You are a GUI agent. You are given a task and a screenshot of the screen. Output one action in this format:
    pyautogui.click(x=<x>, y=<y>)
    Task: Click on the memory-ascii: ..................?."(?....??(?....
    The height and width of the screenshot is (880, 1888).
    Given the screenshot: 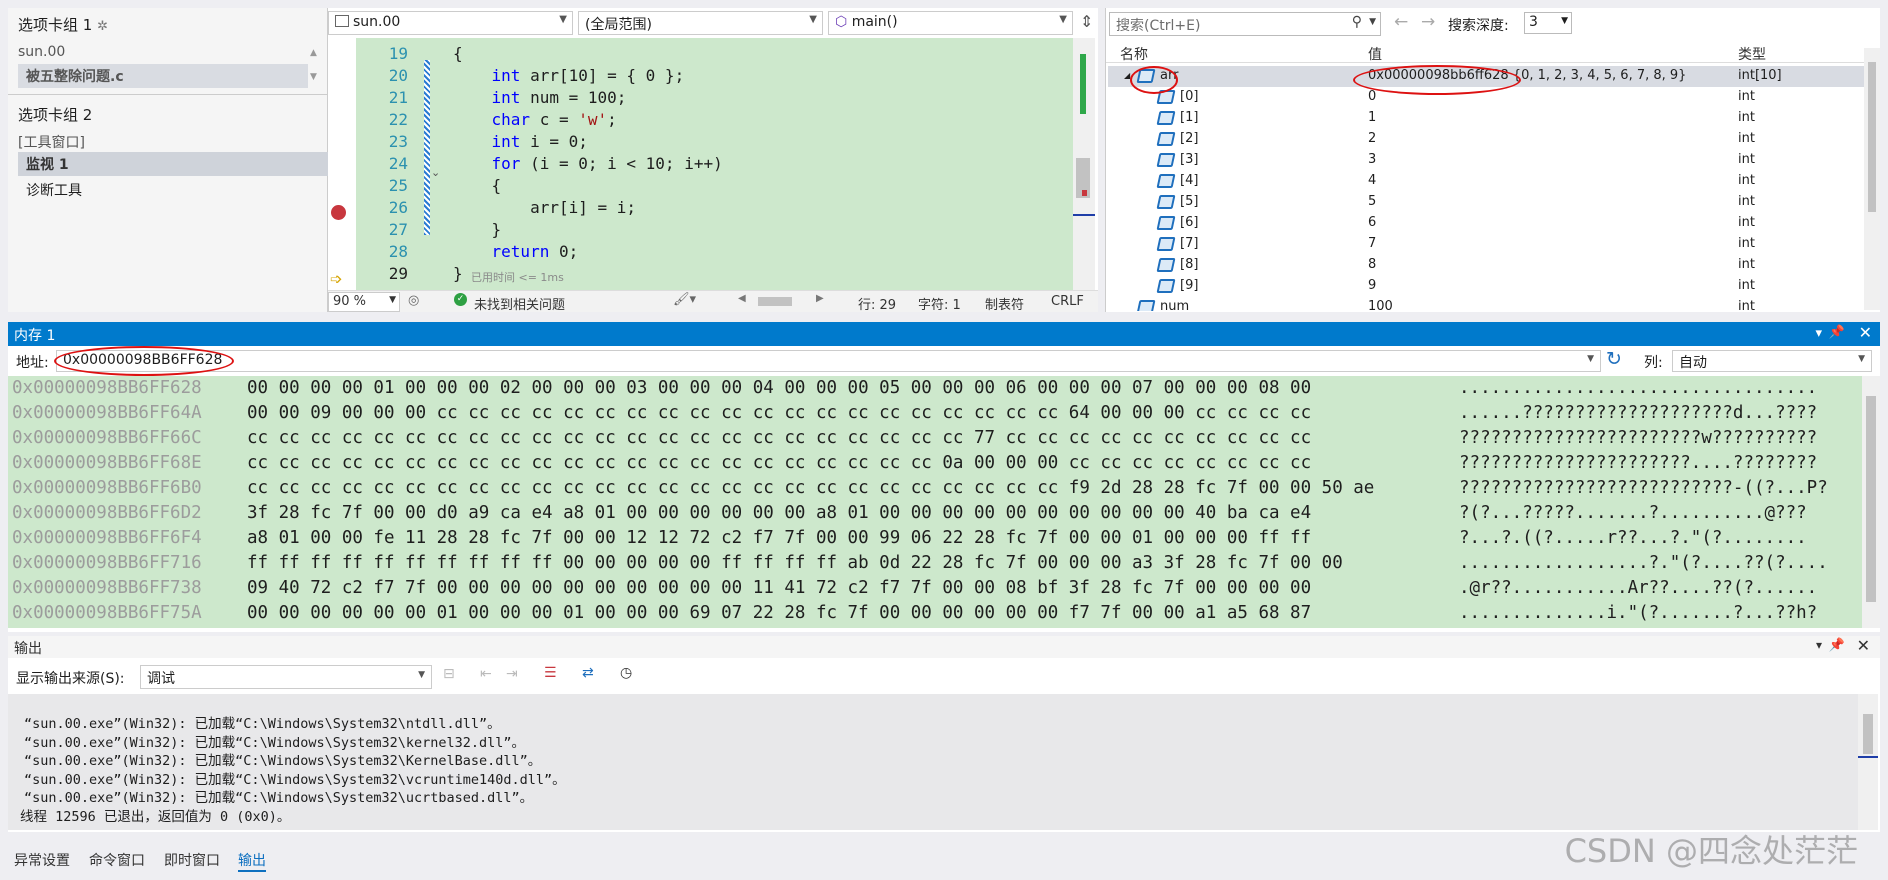 What is the action you would take?
    pyautogui.click(x=1643, y=563)
    